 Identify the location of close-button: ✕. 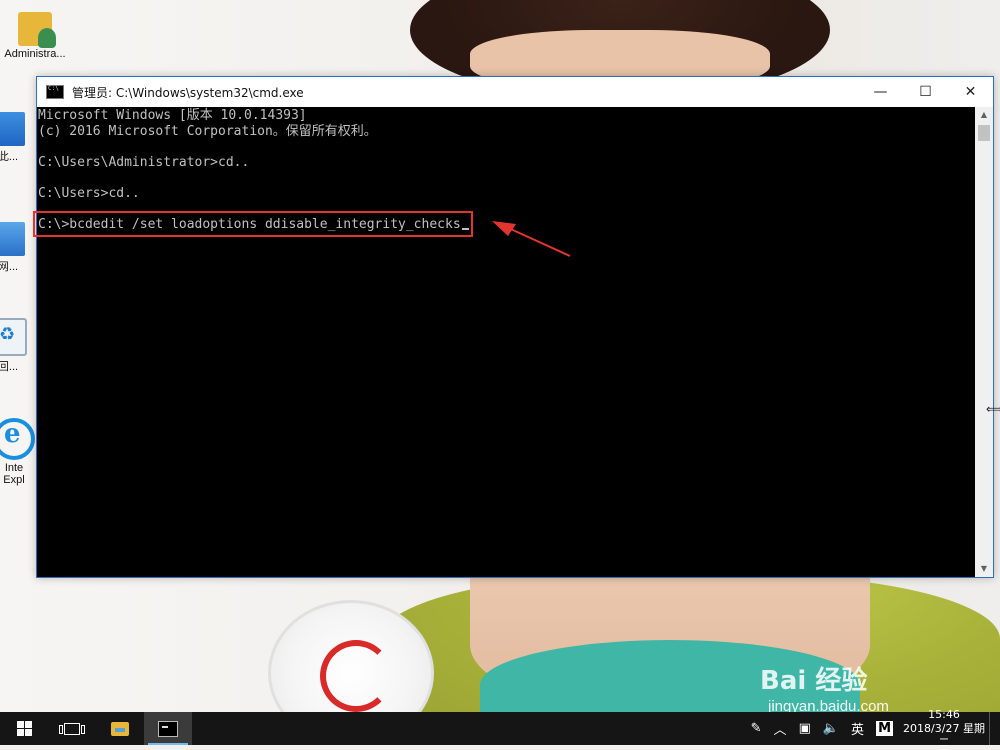
(970, 92).